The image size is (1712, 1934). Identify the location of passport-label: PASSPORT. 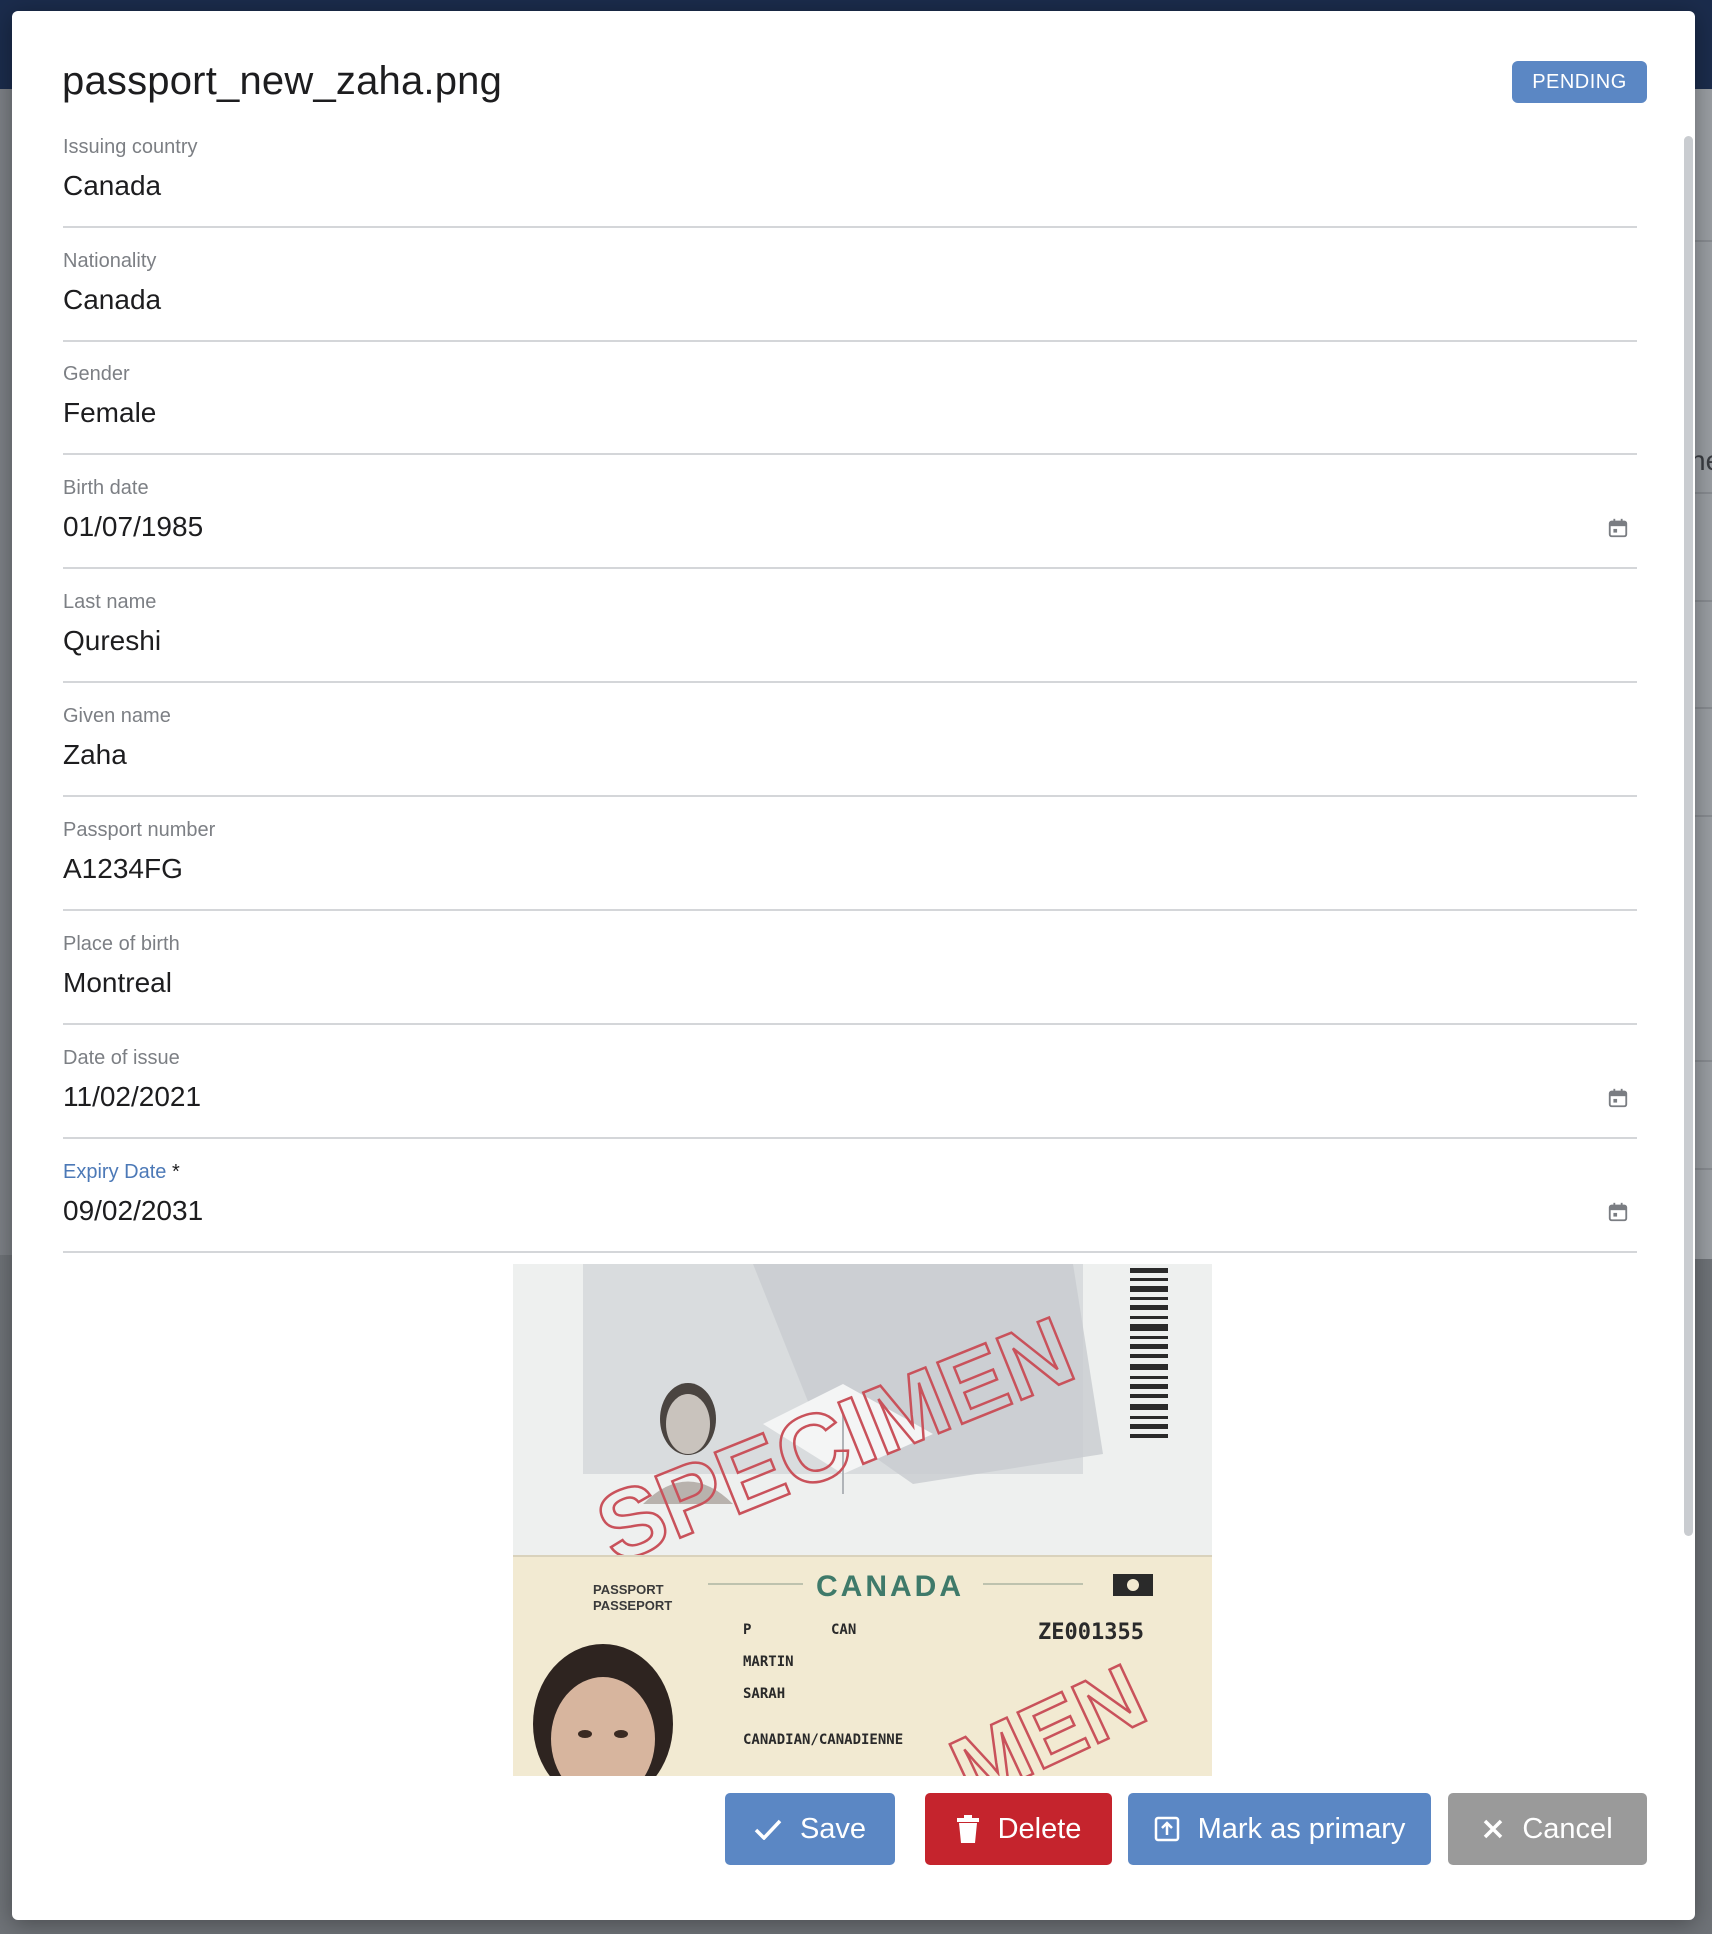
(628, 1589).